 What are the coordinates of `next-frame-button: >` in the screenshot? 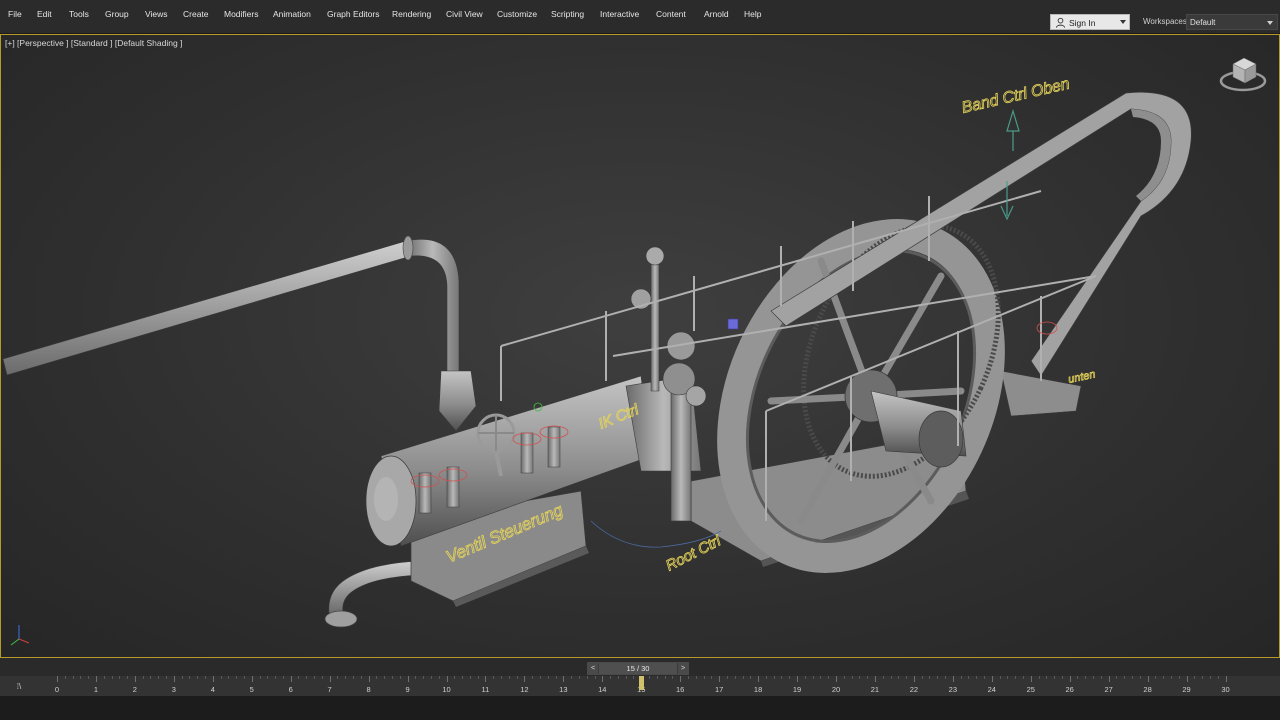 It's located at (683, 668).